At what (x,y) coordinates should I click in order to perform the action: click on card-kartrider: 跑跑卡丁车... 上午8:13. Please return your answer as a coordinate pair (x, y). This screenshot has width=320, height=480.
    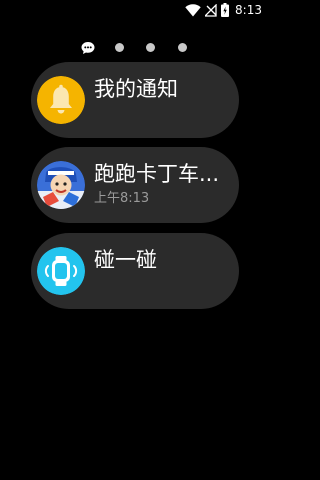
    Looking at the image, I should click on (135, 185).